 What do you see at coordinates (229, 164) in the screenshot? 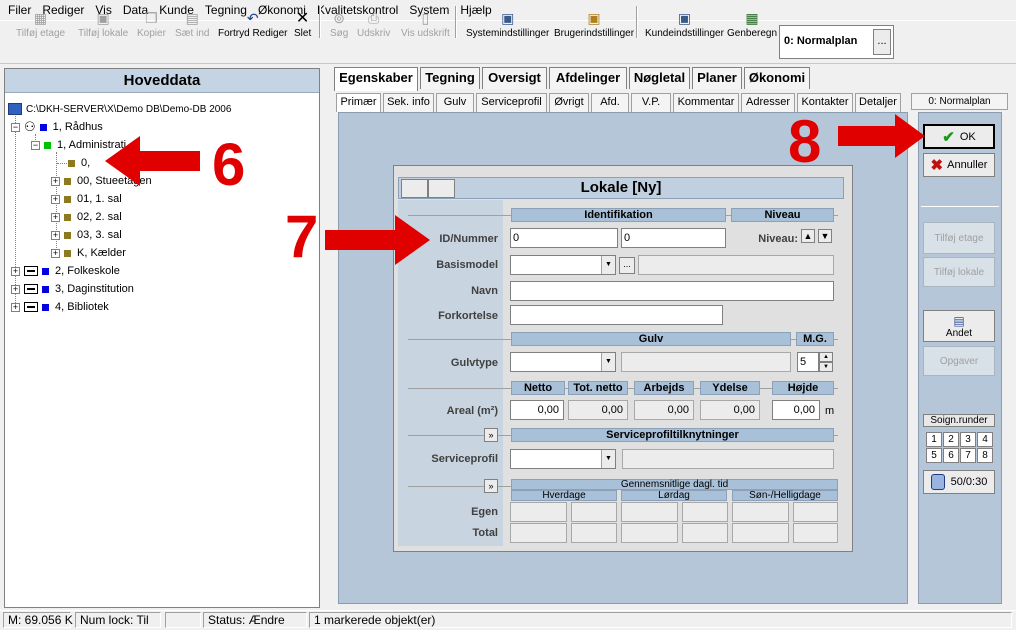
I see `annotation-6: 6` at bounding box center [229, 164].